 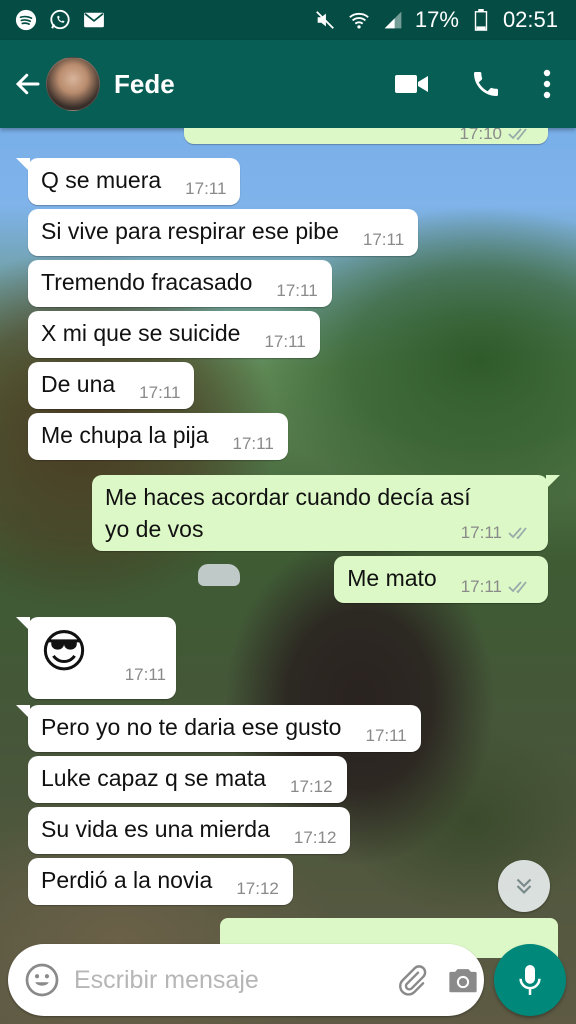 I want to click on message-bubble: Me chupa la pija 17:11, so click(x=158, y=436).